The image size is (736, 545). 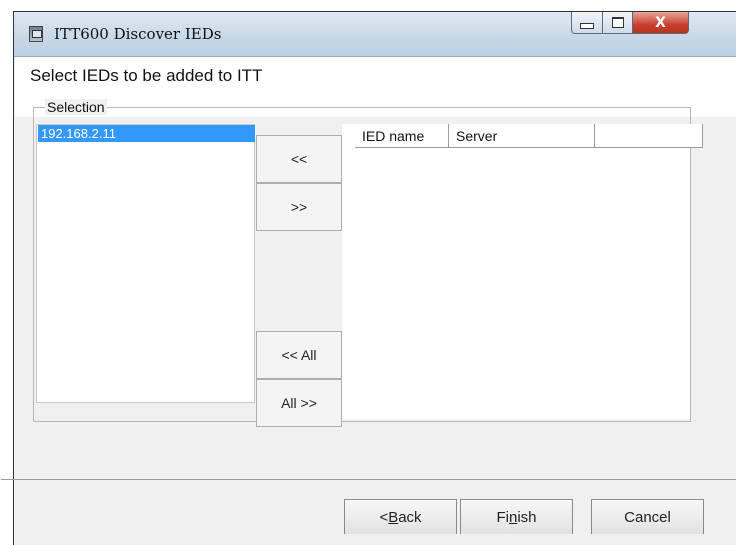 I want to click on finish-label-pre: Fi, so click(x=502, y=517).